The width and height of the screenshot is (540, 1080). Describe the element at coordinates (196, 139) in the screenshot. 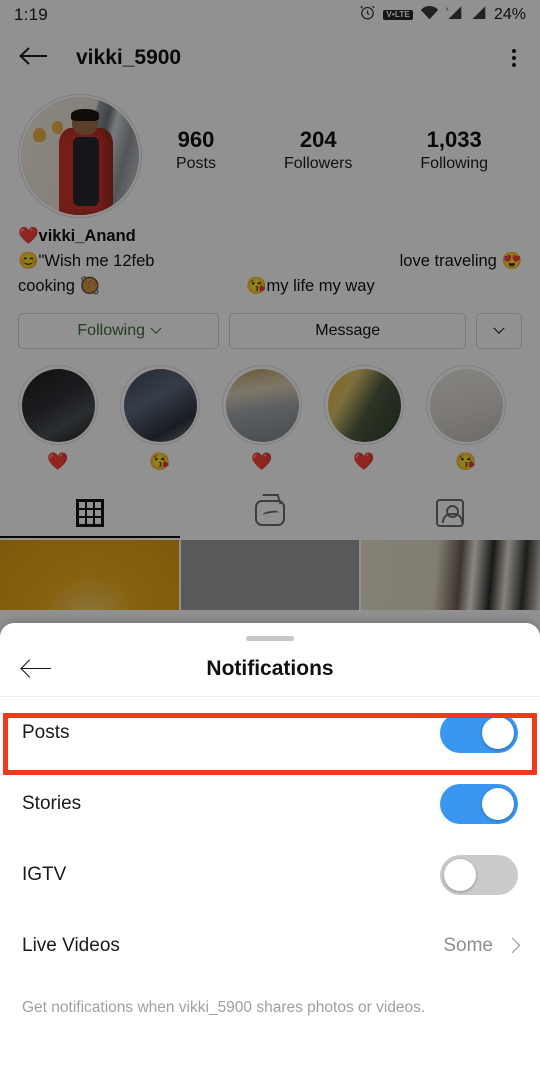

I see `posts-count: 960` at that location.